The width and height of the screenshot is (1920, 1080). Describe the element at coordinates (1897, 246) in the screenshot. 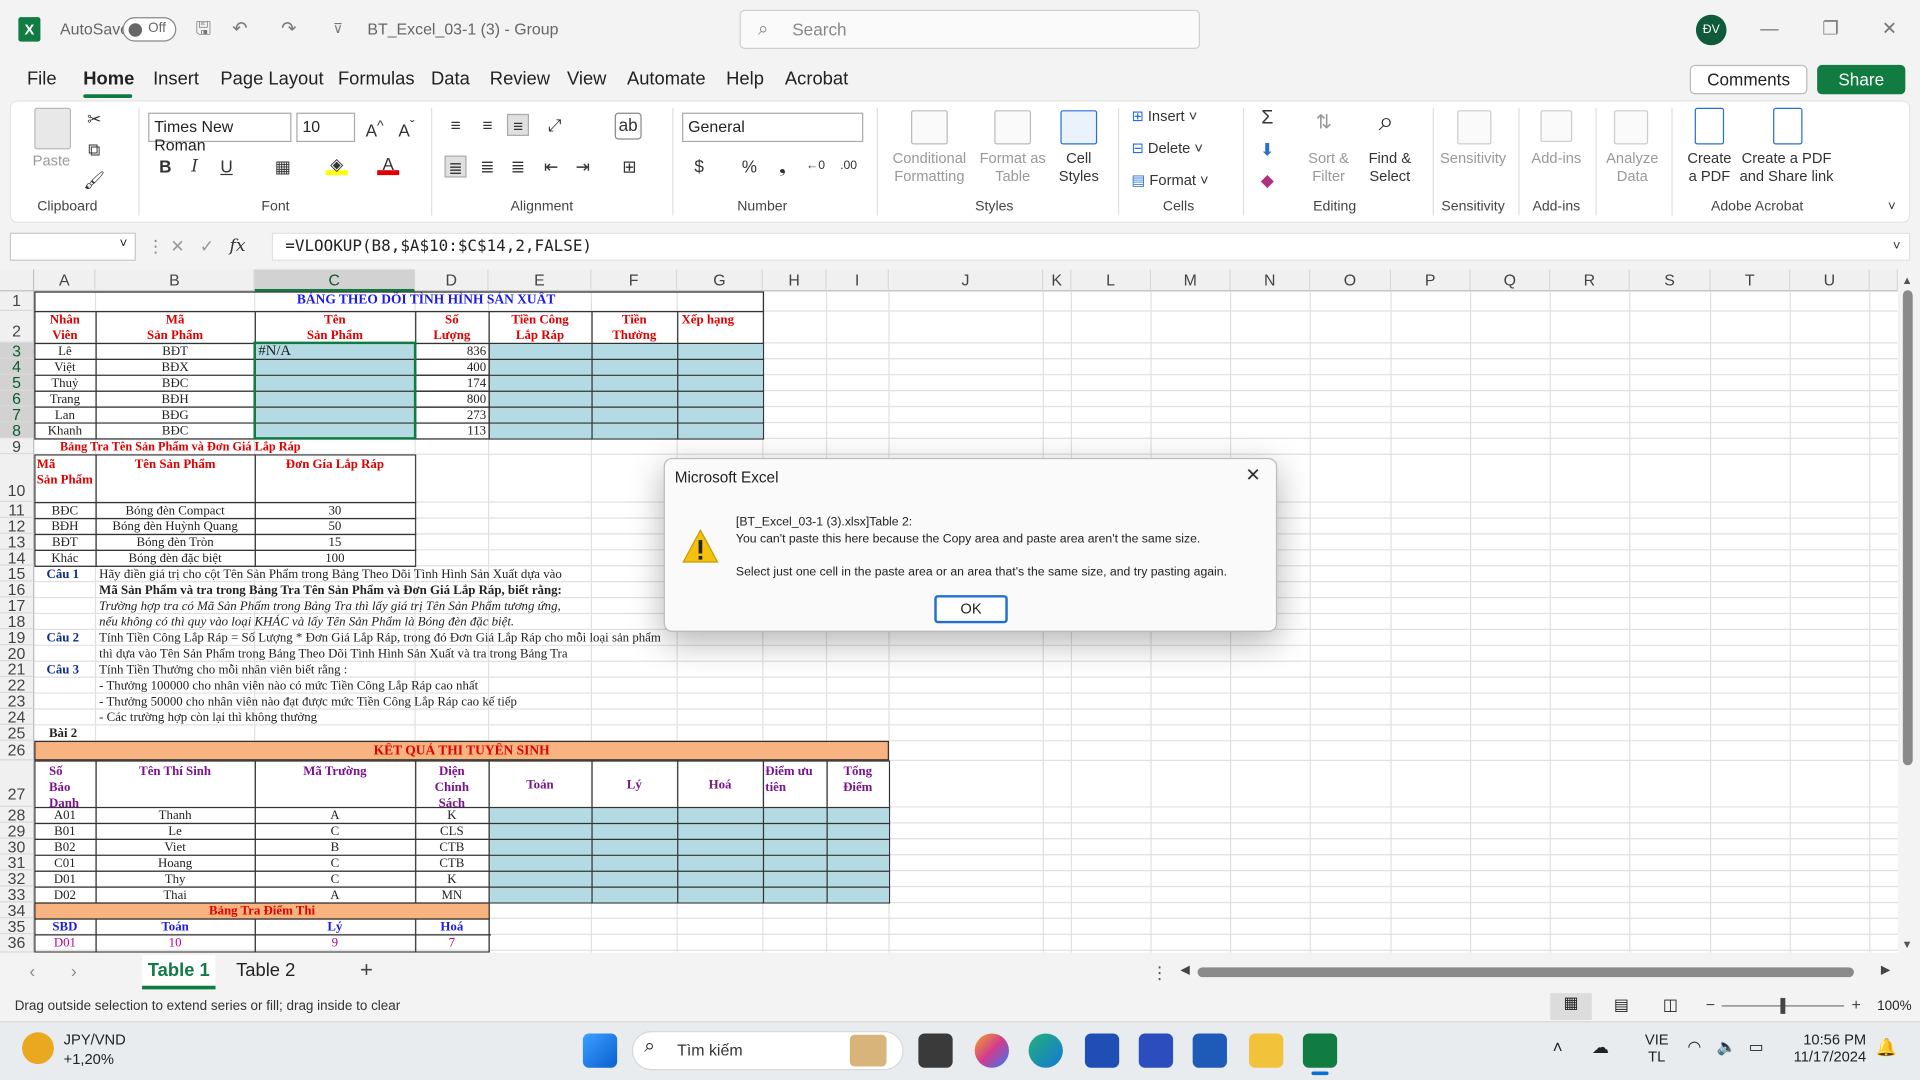

I see `expand-formula-icon: ˅` at that location.